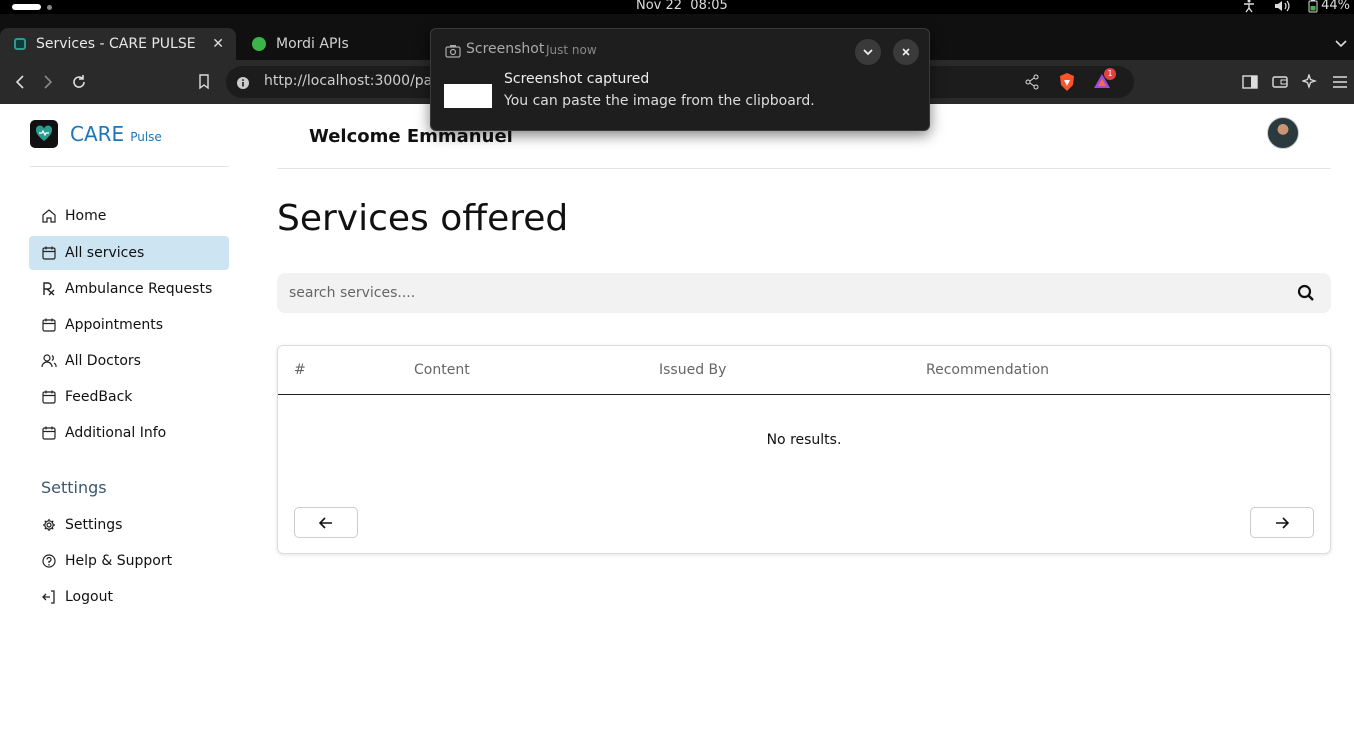  Describe the element at coordinates (1313, 6) in the screenshot. I see `battery-icon` at that location.